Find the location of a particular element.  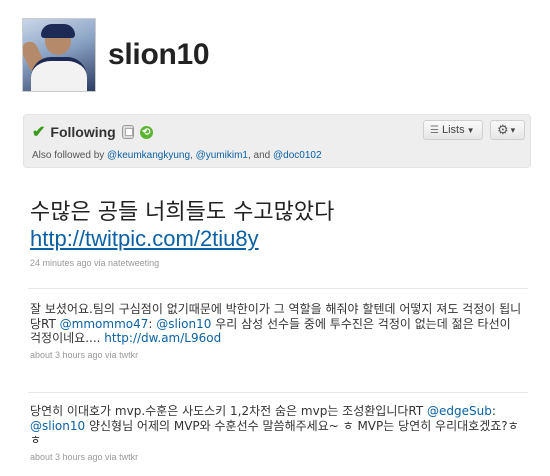

profile-header: slion10 is located at coordinates (116, 55).